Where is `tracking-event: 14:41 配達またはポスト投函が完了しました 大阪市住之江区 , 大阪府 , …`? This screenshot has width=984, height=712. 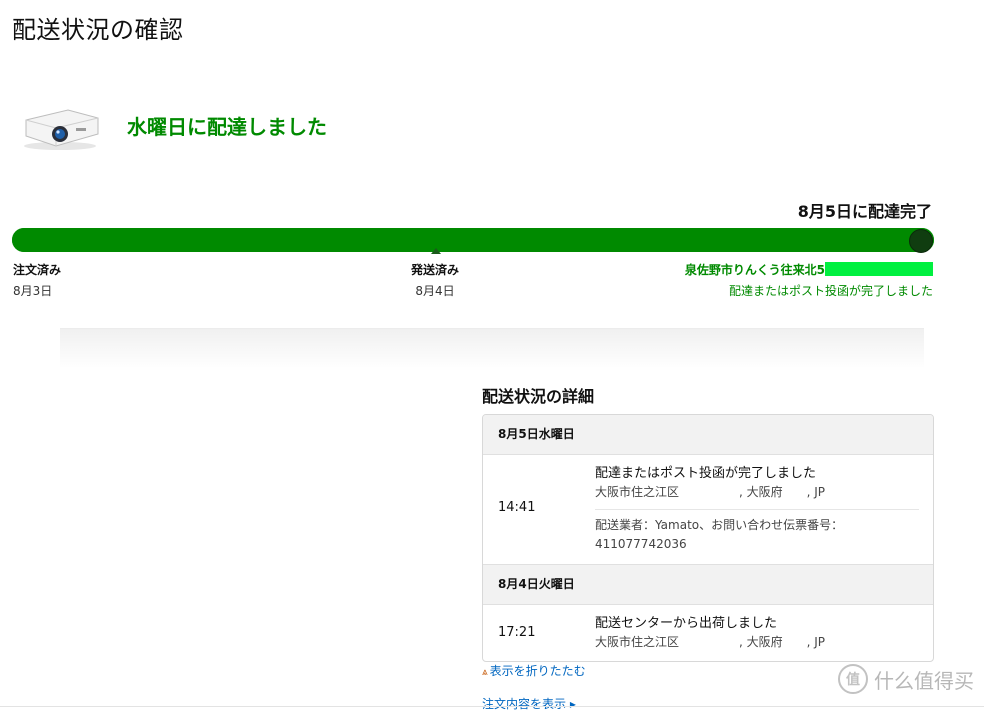 tracking-event: 14:41 配達またはポスト投函が完了しました 大阪市住之江区 , 大阪府 , … is located at coordinates (708, 509).